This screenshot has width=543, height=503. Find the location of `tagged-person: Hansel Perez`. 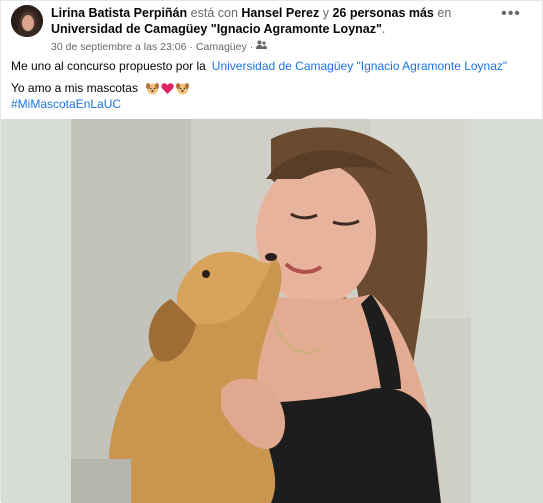

tagged-person: Hansel Perez is located at coordinates (280, 13).